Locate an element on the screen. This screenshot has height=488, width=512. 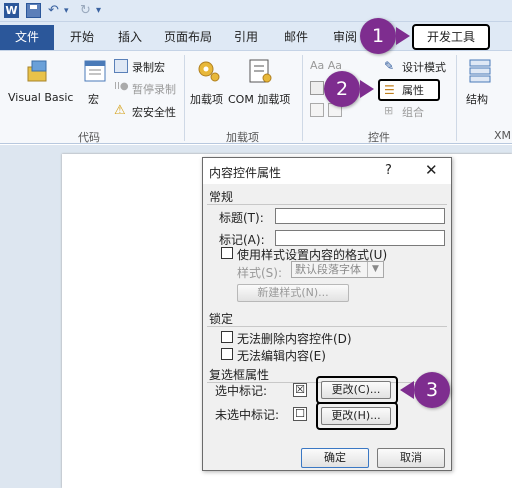
tab-file: 文件 is located at coordinates (27, 37).